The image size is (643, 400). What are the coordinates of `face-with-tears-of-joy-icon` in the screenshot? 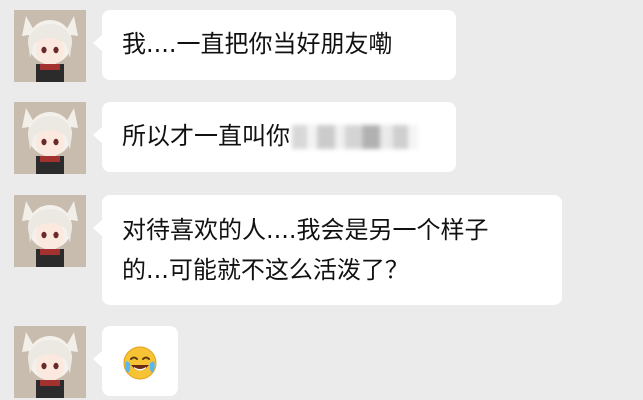 It's located at (140, 363).